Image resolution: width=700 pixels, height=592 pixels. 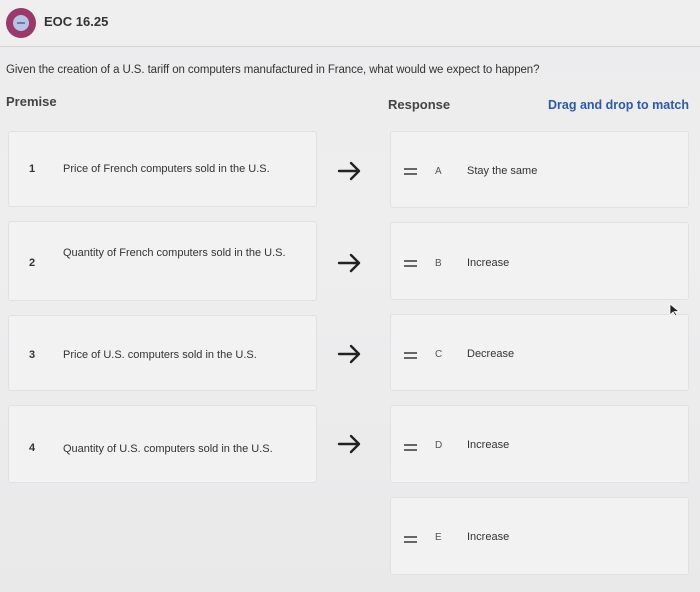 What do you see at coordinates (438, 263) in the screenshot?
I see `response-letter: B` at bounding box center [438, 263].